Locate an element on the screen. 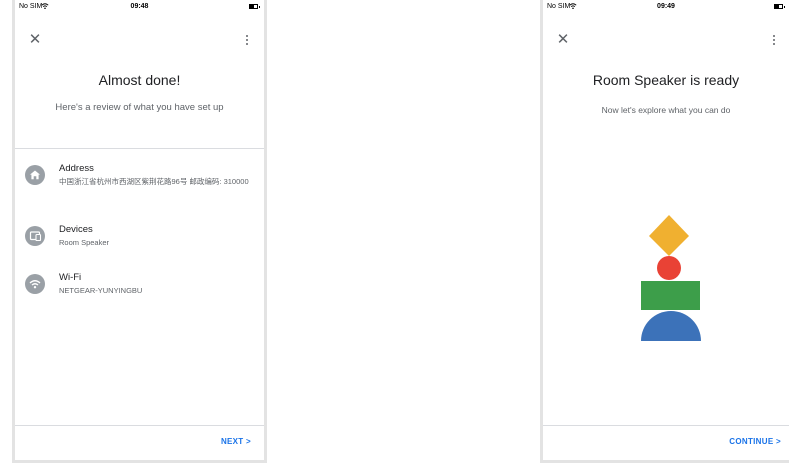  page-subtitle: Here's a review of what you have set up is located at coordinates (139, 107).